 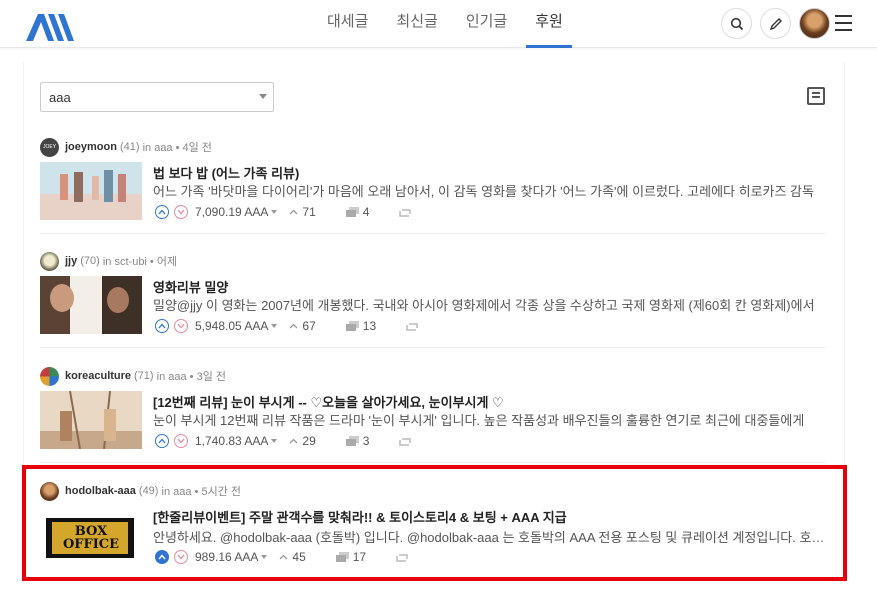 I want to click on nav-tab-popular: 인기글, so click(x=486, y=24).